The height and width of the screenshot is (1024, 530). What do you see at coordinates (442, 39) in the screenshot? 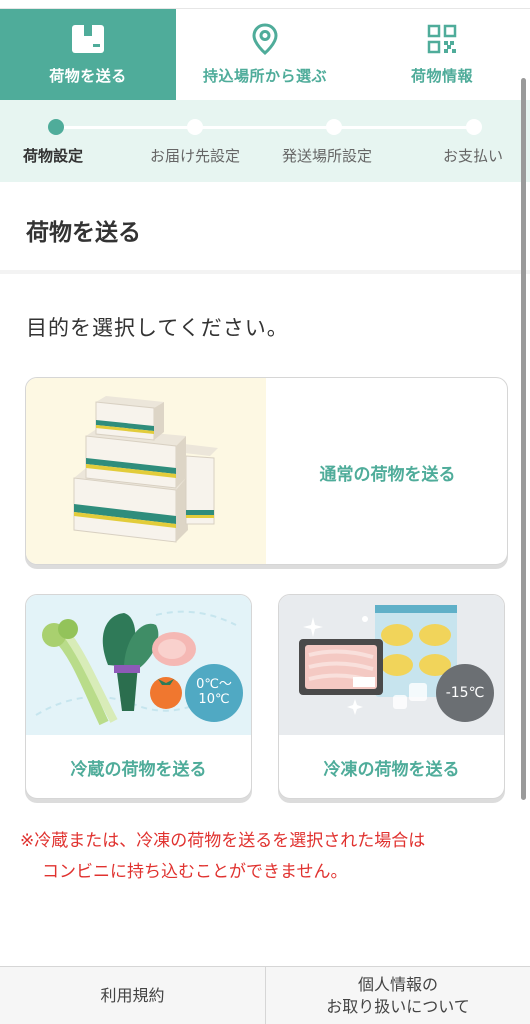
I see `qr-code-icon` at bounding box center [442, 39].